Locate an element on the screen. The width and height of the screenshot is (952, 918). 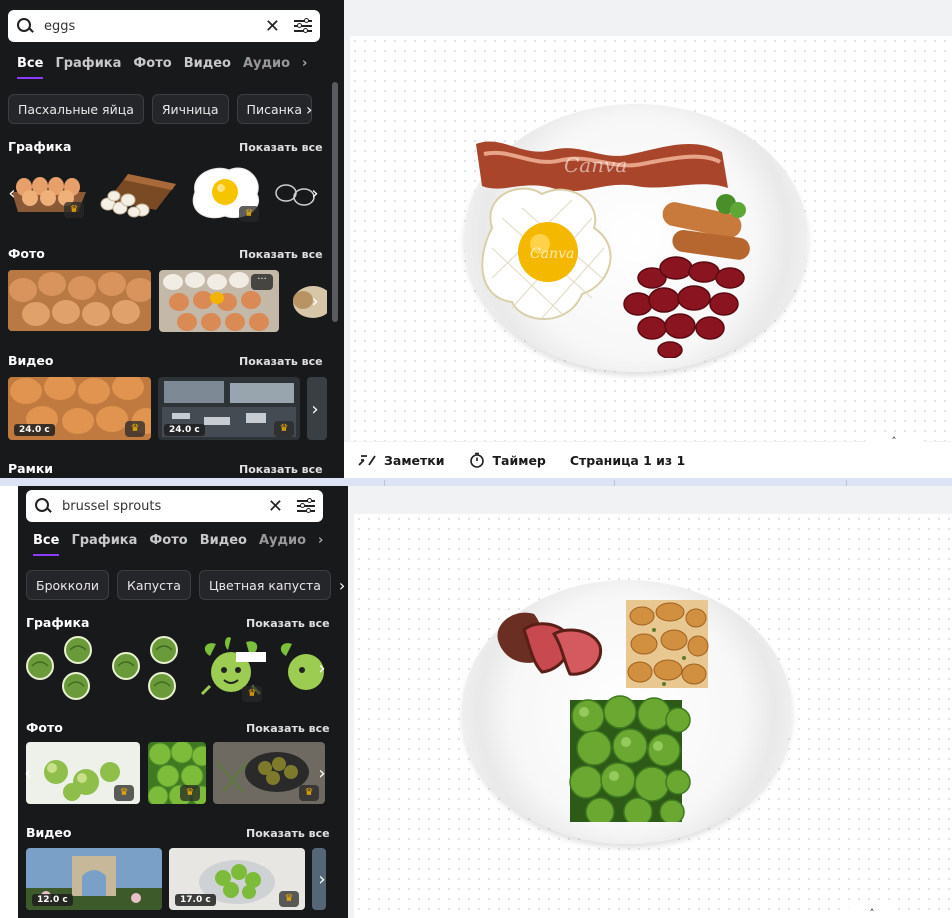
chip-cauliflower: Цветная капуста is located at coordinates (264, 585).